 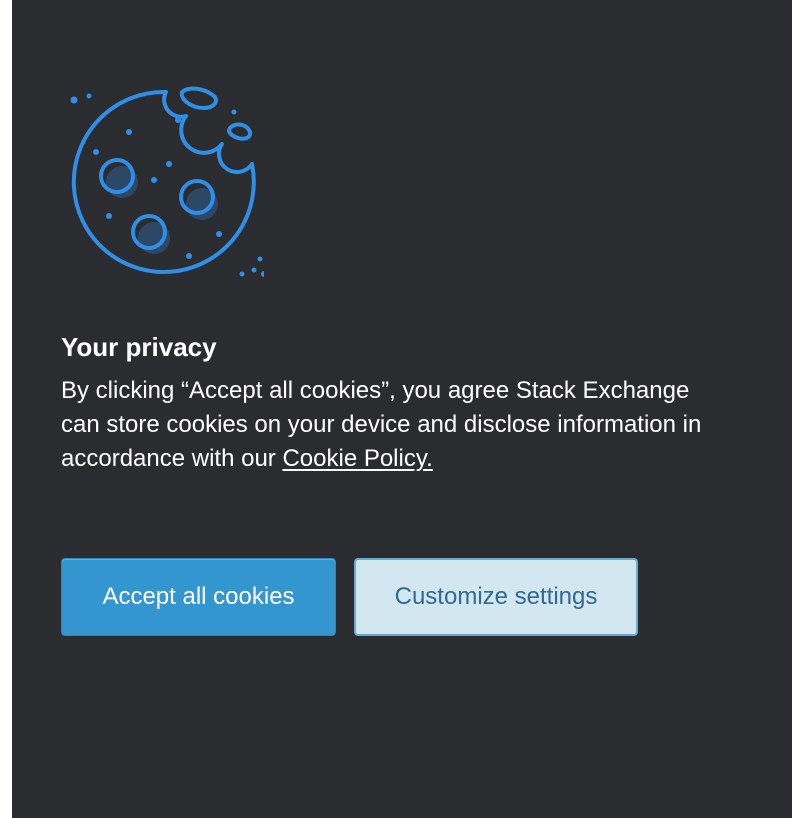 What do you see at coordinates (496, 597) in the screenshot?
I see `customize-settings-button: Customize settings` at bounding box center [496, 597].